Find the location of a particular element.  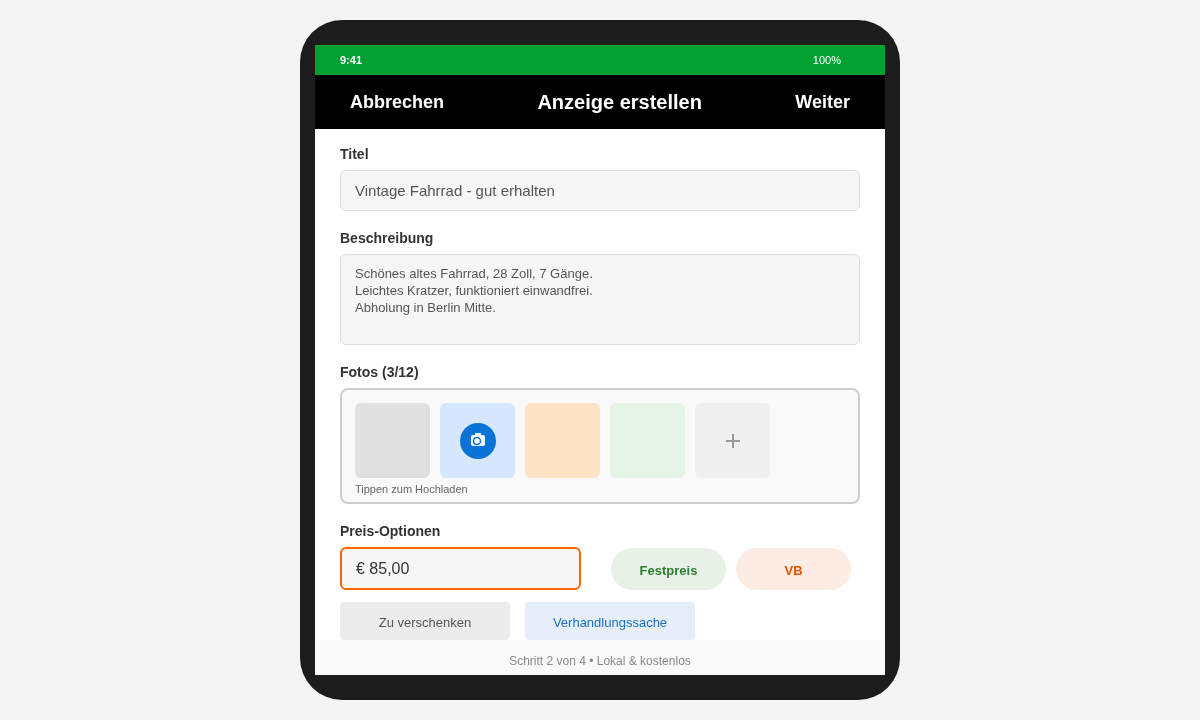

field-label: Beschreibung is located at coordinates (387, 238).